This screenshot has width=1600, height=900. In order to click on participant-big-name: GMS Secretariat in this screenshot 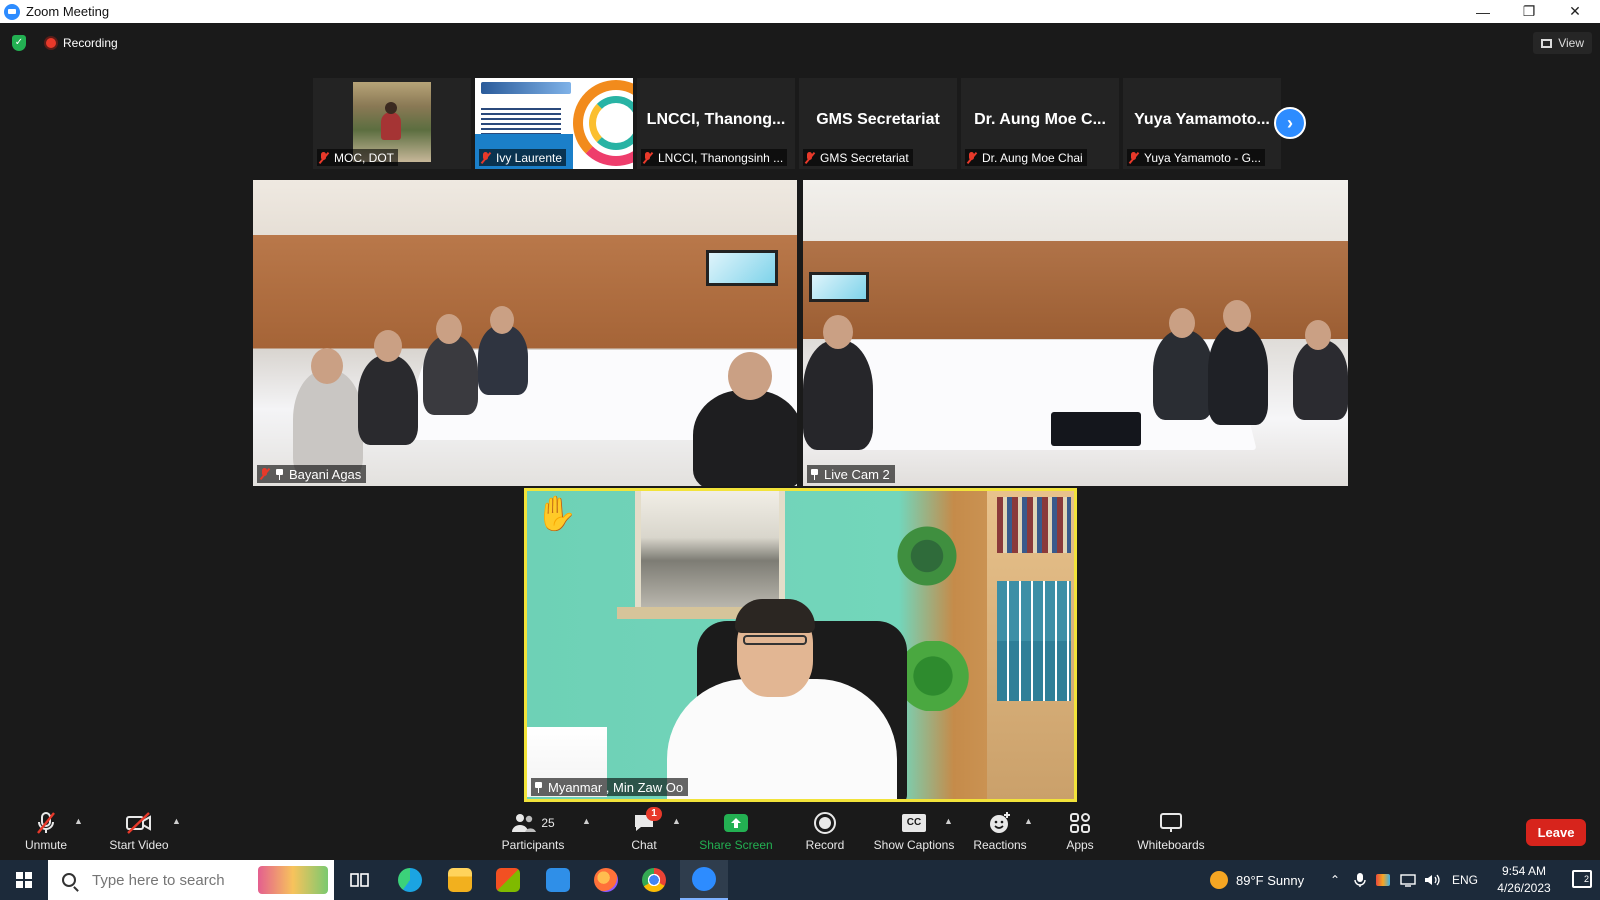, I will do `click(878, 119)`.